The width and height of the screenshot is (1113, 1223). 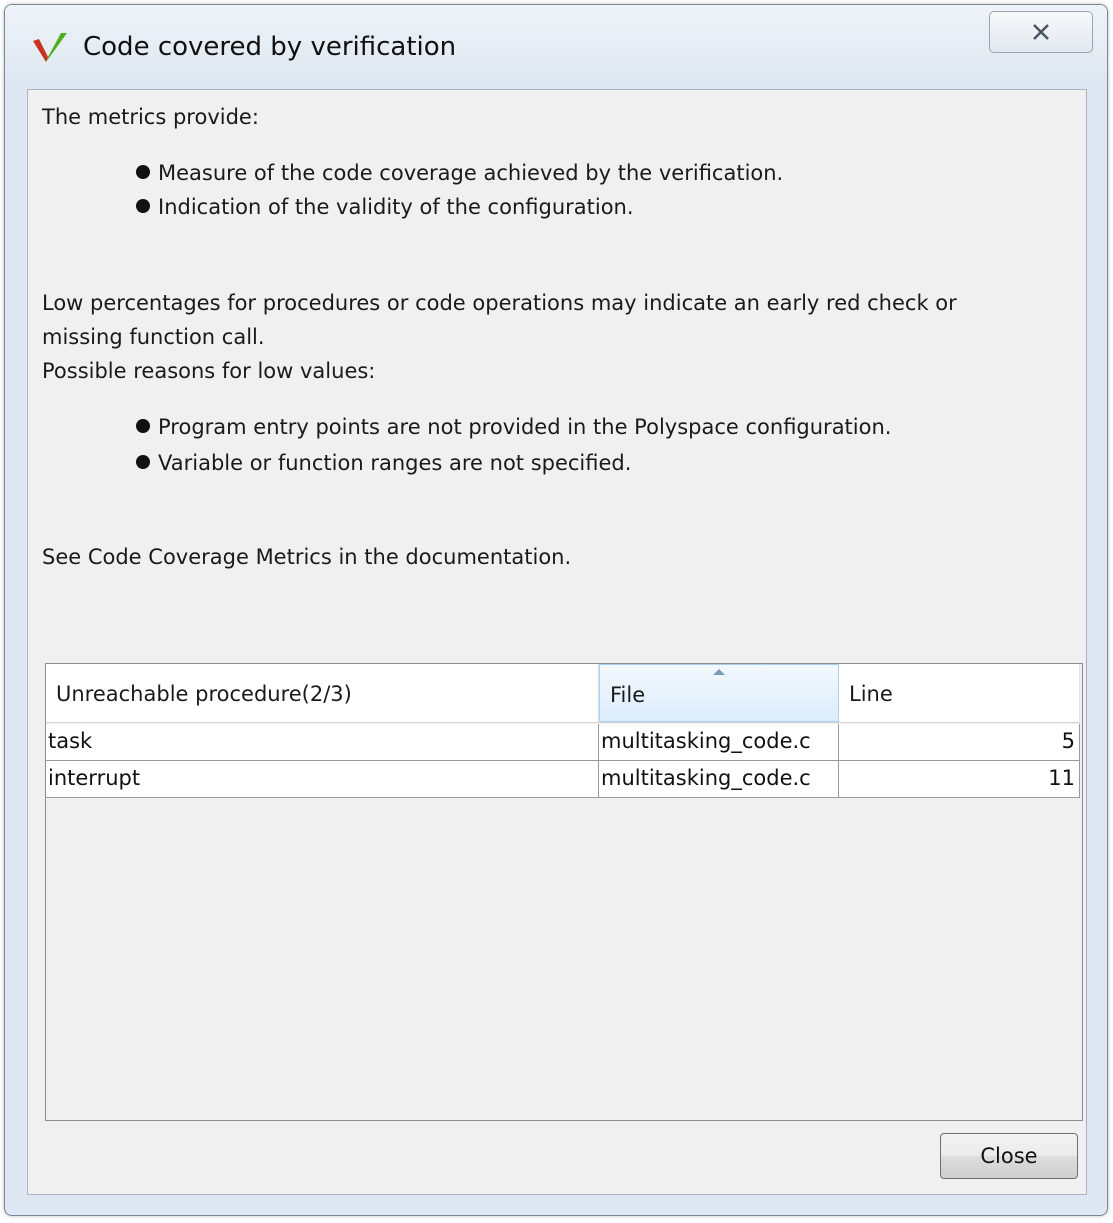 I want to click on table-row: task multitasking_code.c 5, so click(x=563, y=742).